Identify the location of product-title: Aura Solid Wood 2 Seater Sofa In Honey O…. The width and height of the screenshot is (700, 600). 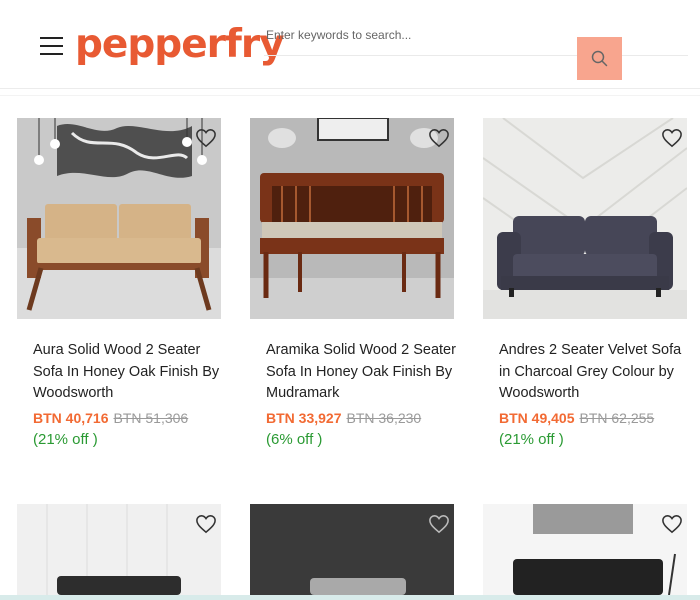
(128, 372).